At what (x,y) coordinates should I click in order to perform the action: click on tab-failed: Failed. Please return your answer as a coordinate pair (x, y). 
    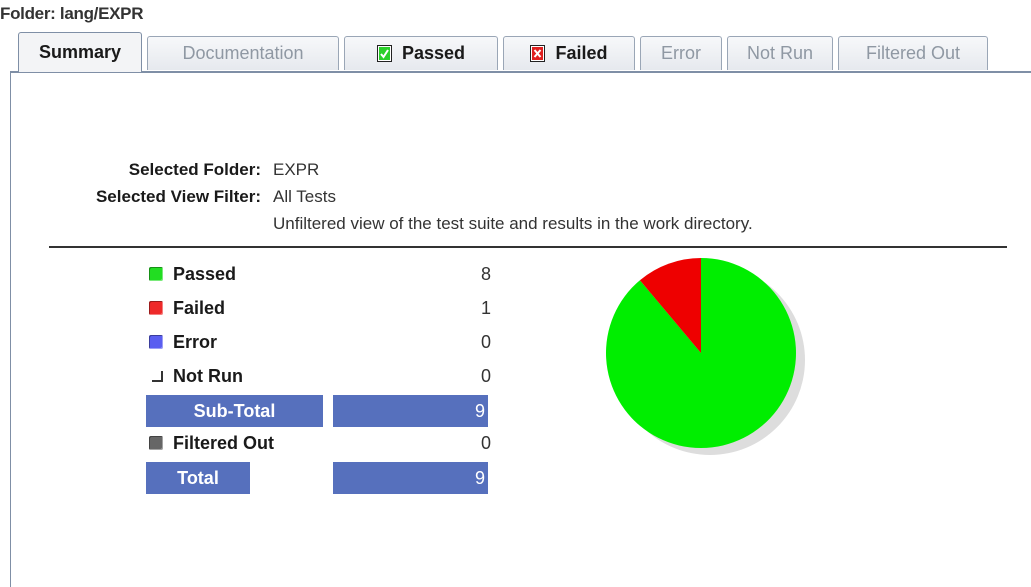
    Looking at the image, I should click on (569, 53).